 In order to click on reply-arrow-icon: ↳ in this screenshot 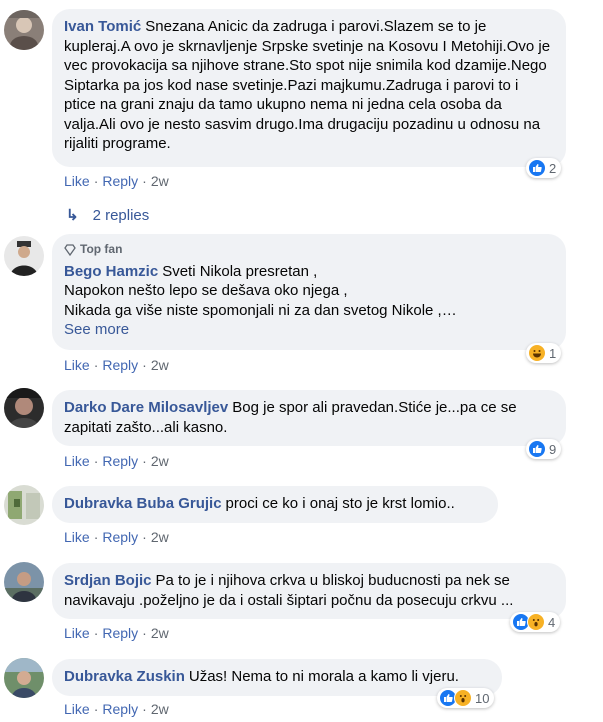, I will do `click(72, 215)`.